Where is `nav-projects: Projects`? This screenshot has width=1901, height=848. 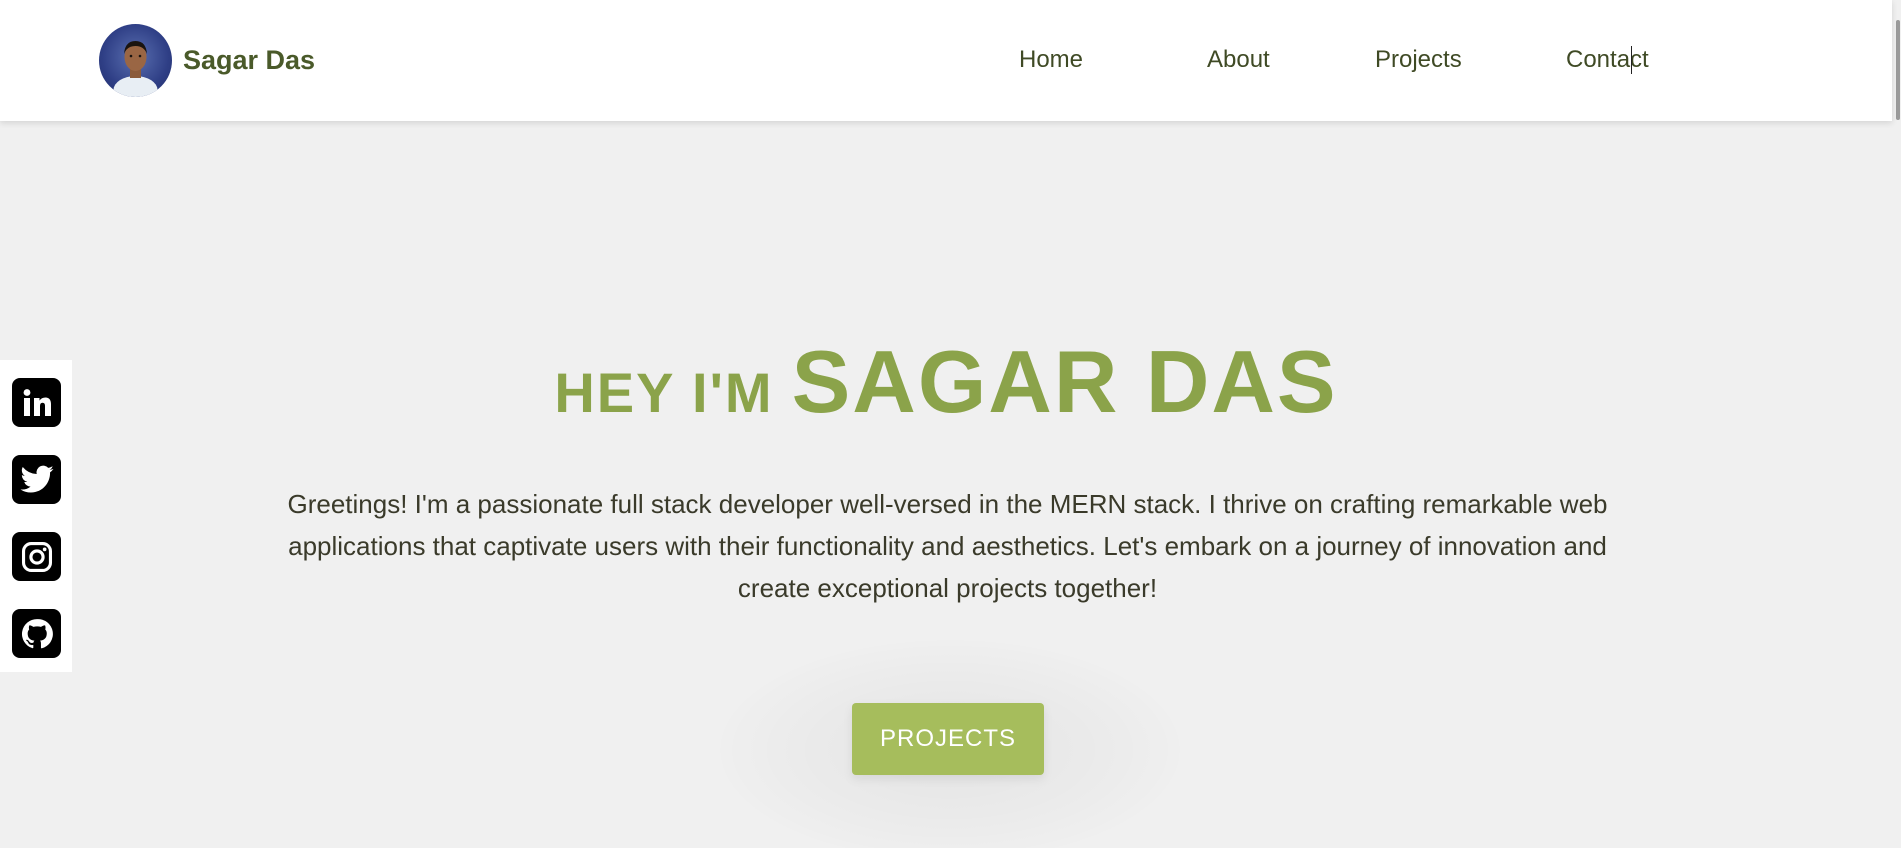
nav-projects: Projects is located at coordinates (1418, 60).